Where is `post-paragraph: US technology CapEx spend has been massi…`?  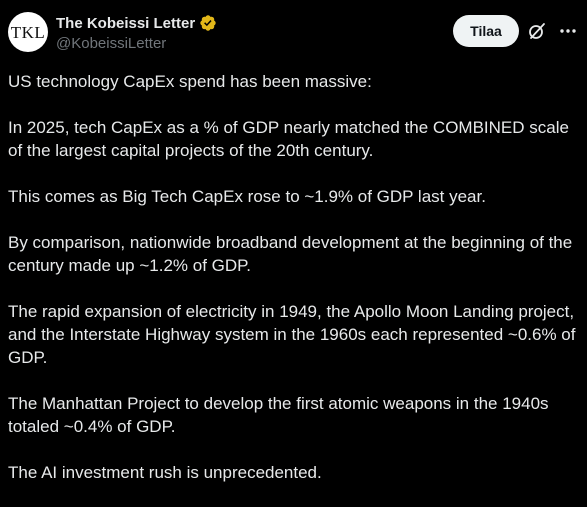
post-paragraph: US technology CapEx spend has been massi… is located at coordinates (190, 81).